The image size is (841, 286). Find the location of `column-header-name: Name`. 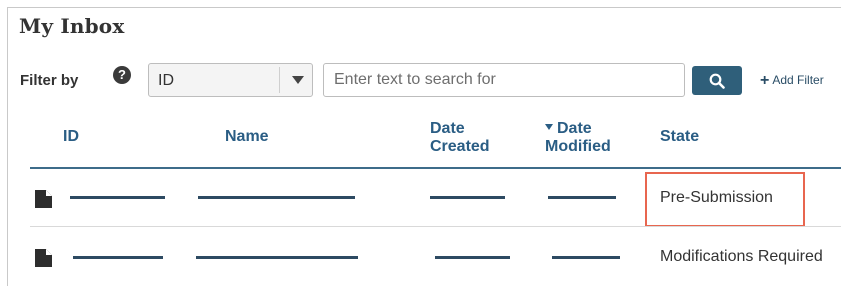

column-header-name: Name is located at coordinates (247, 137).